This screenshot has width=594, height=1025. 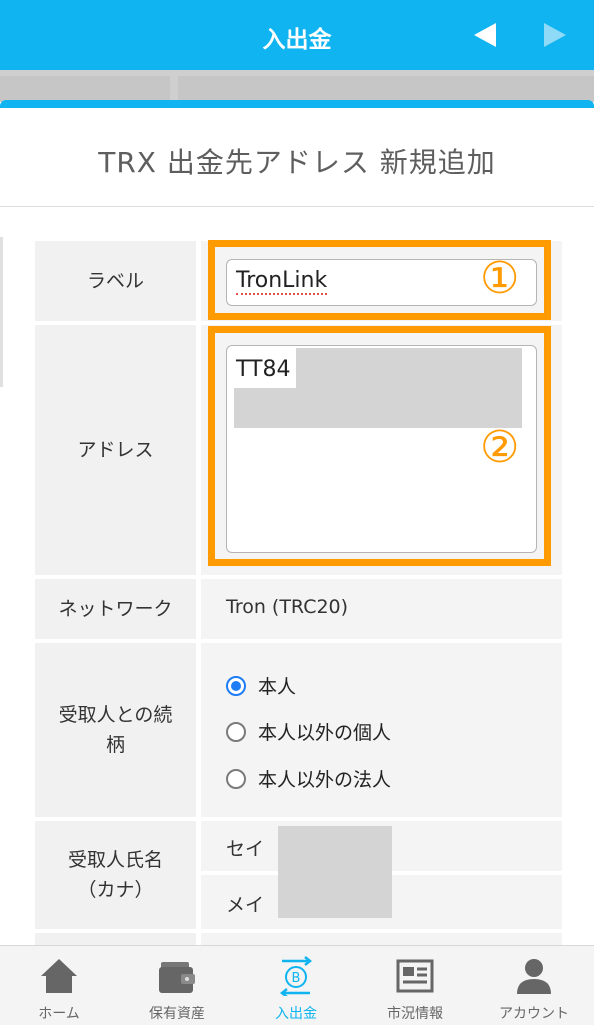 I want to click on tab-account: アカウント, so click(x=534, y=985).